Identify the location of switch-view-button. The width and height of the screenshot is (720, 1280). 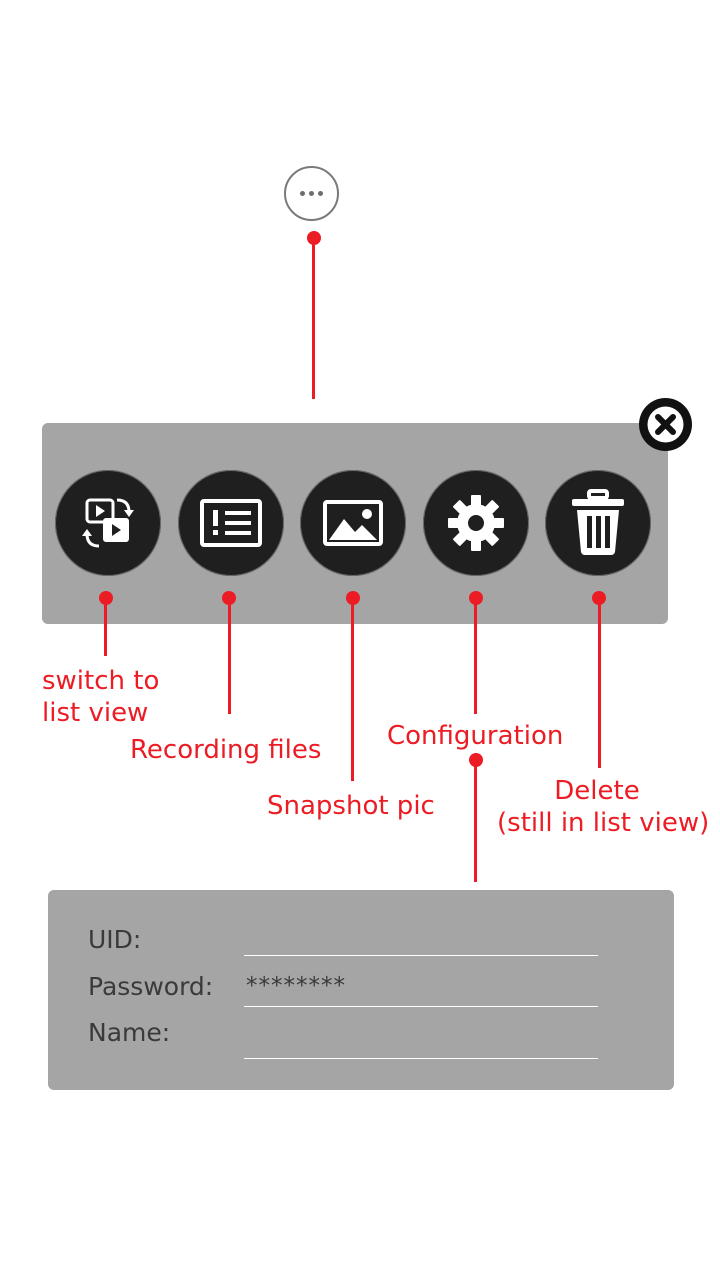
(108, 523).